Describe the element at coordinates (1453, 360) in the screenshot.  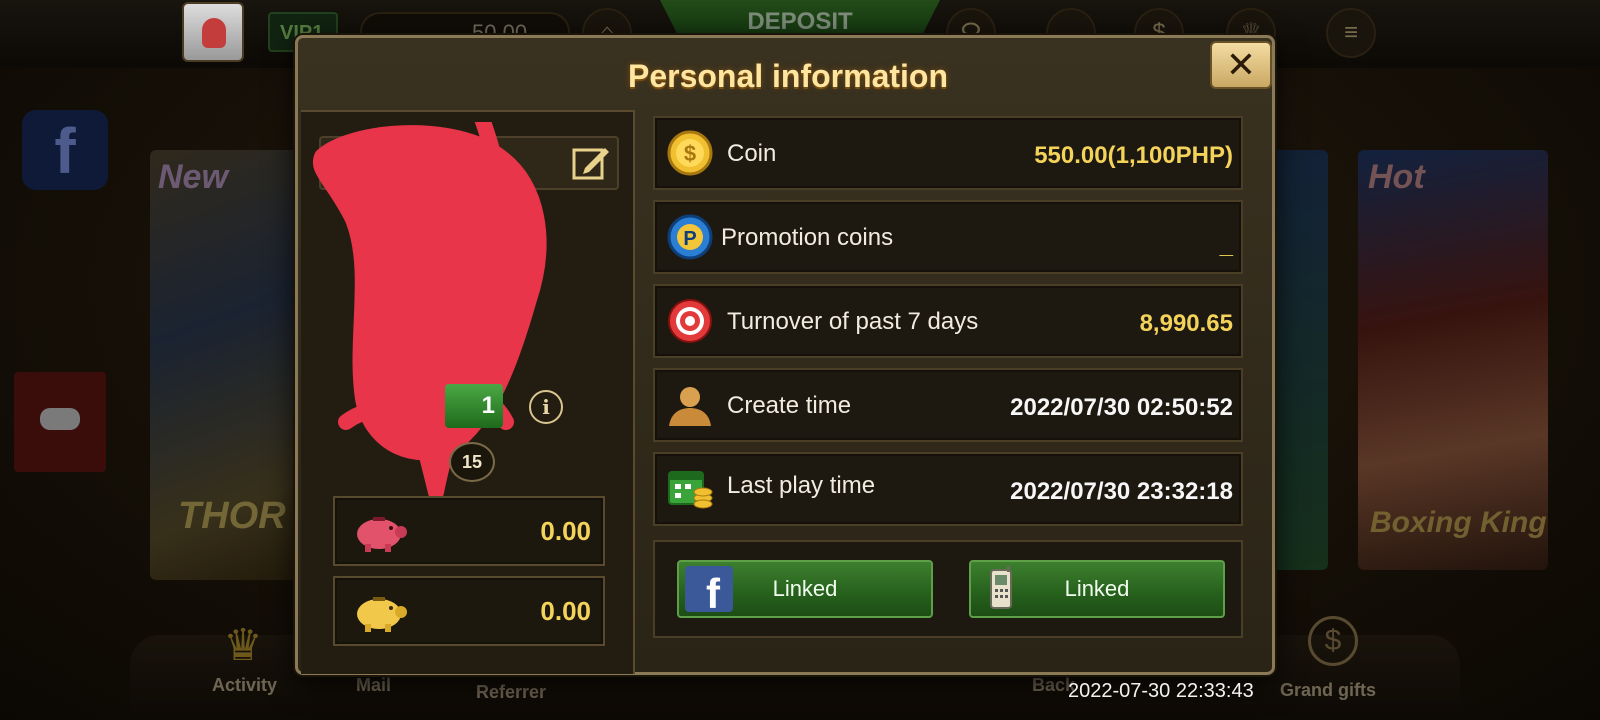
I see `game-card-boxing-king: Hot Boxing King` at that location.